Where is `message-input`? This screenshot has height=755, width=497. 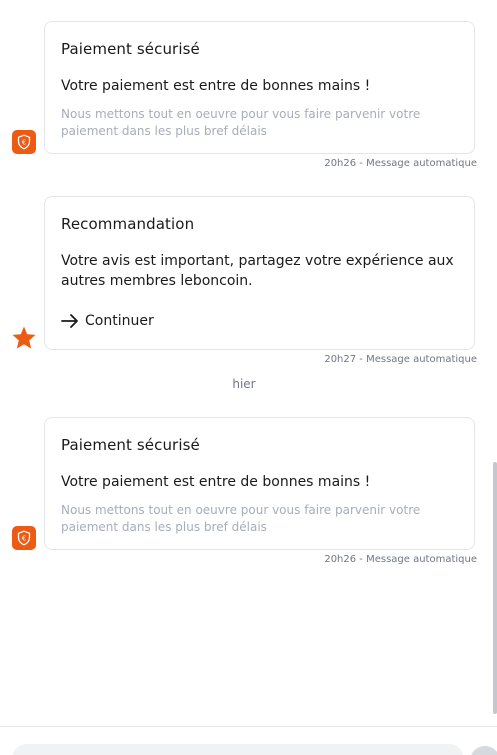 message-input is located at coordinates (238, 749).